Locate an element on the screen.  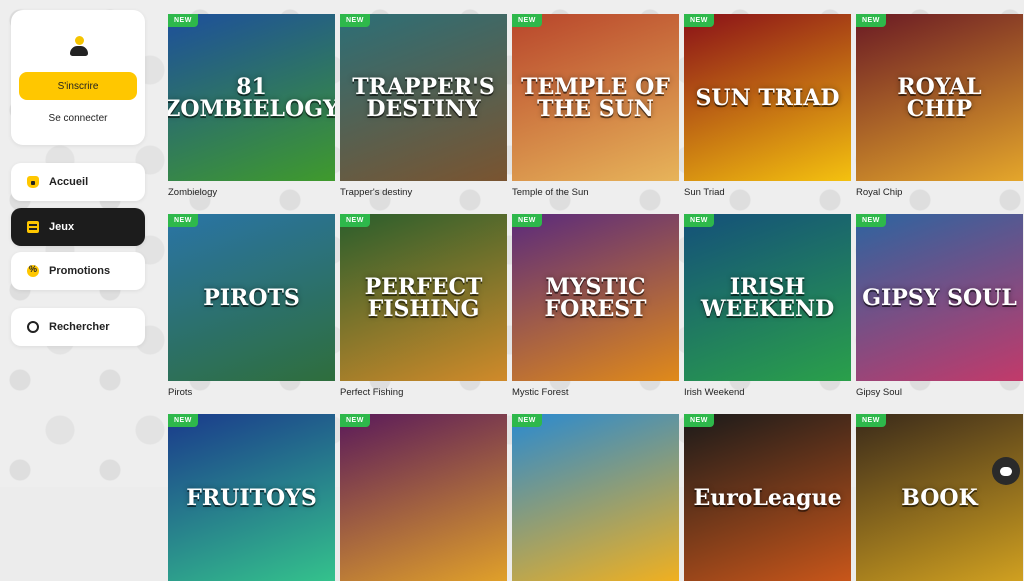
game-thumbnail: NEW TRAPPER'S DESTINY is located at coordinates (423, 97).